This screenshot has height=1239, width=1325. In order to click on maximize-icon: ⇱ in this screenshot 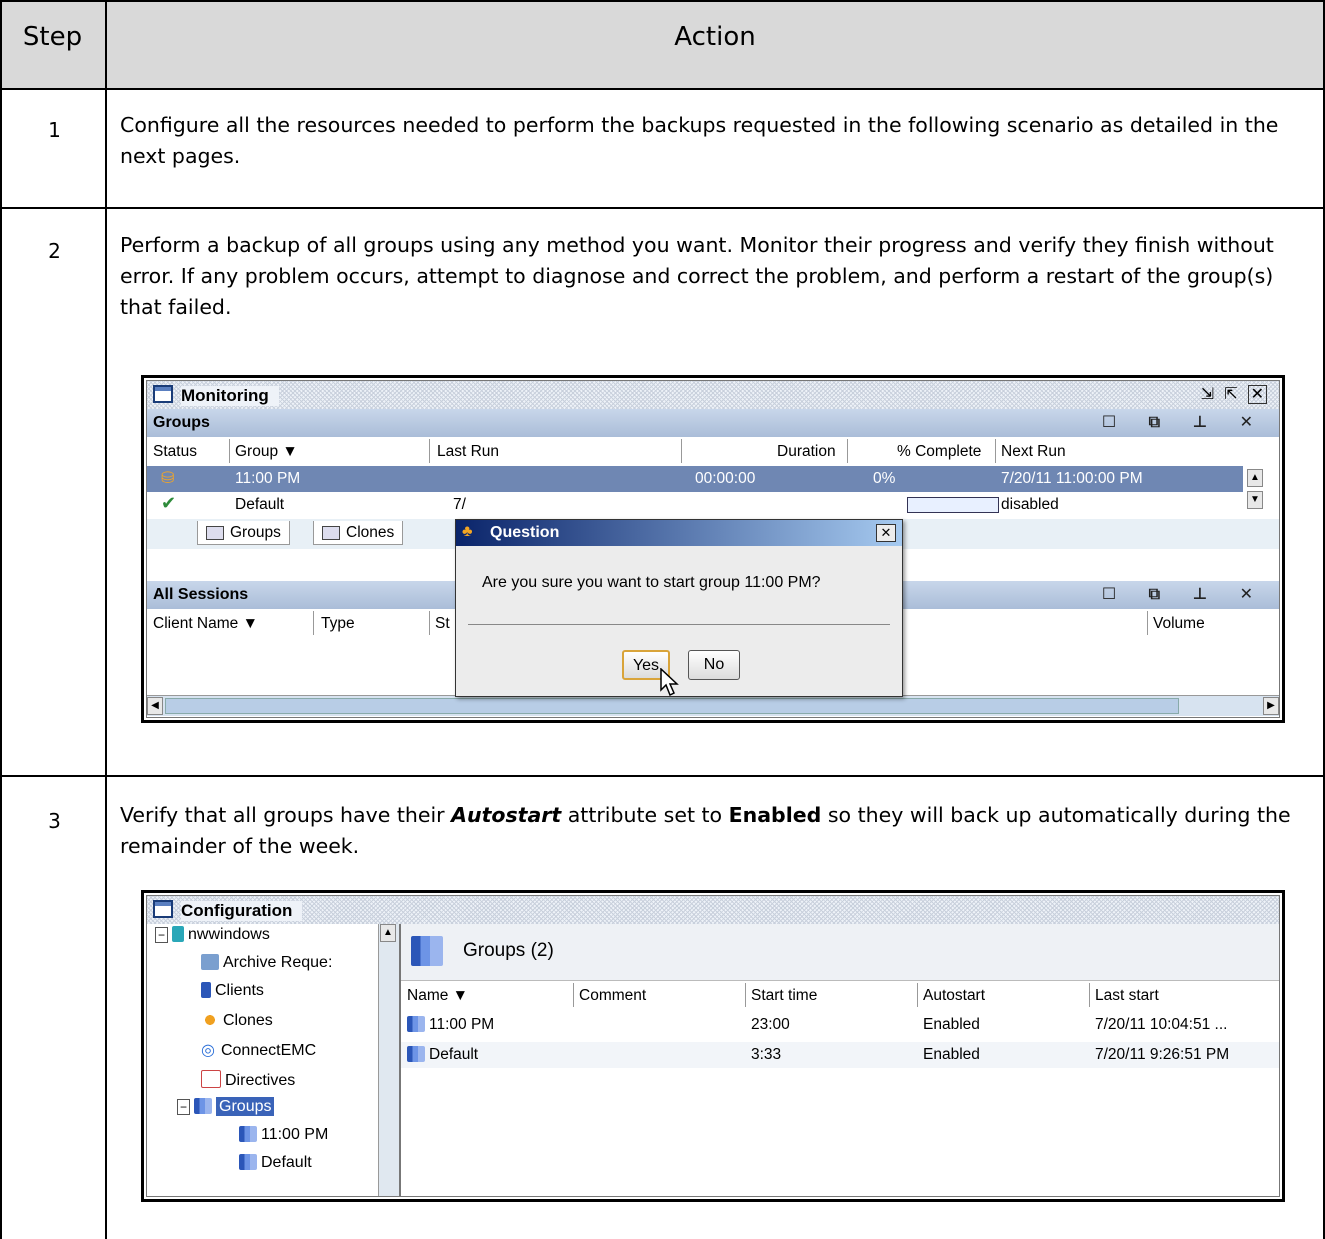, I will do `click(1235, 394)`.